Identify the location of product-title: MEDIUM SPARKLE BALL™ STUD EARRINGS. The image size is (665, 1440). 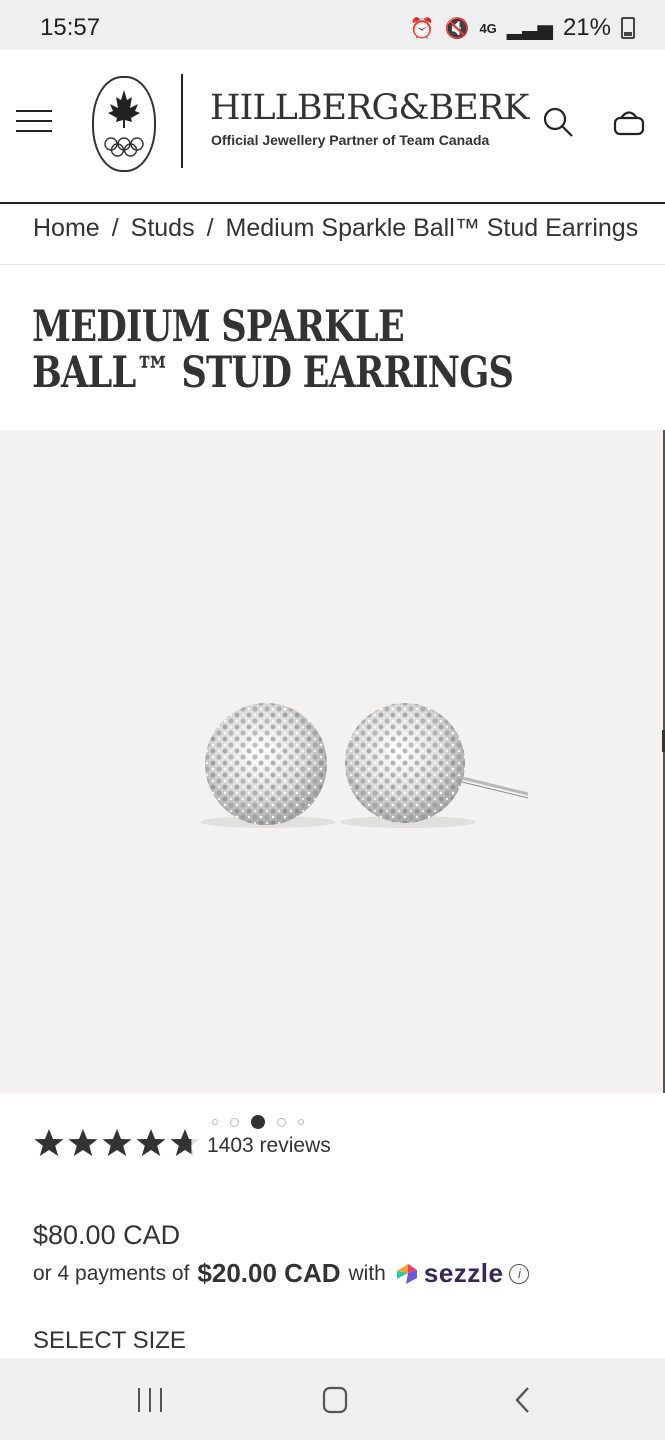
(273, 350).